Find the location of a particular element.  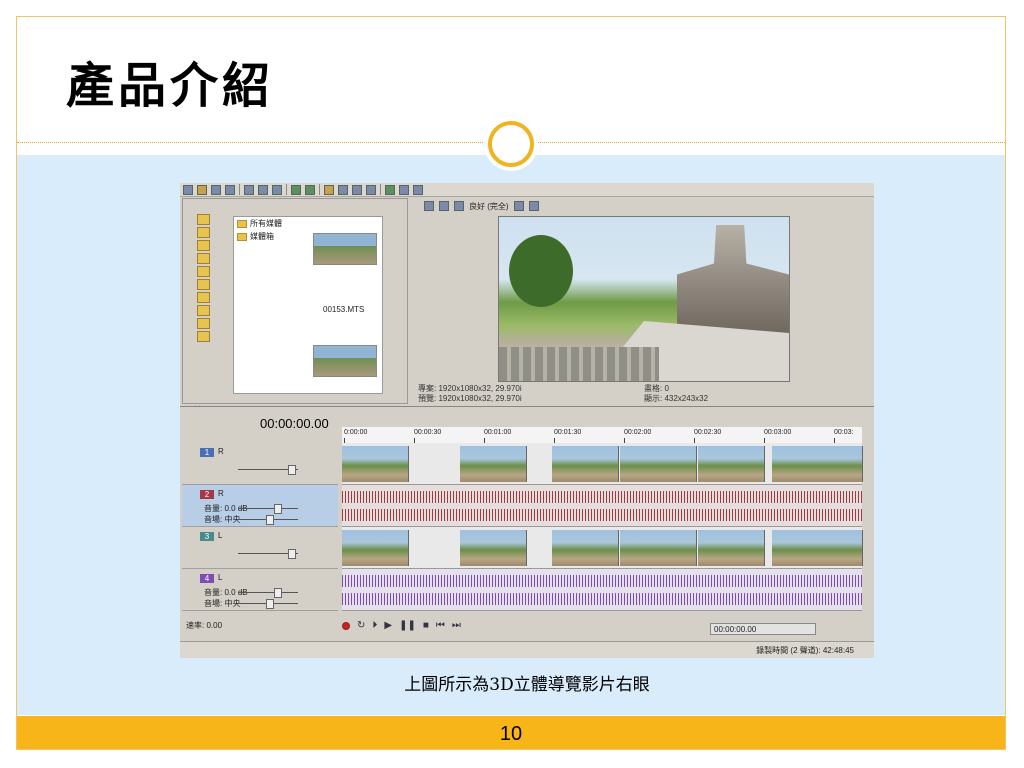

envelope-icon is located at coordinates (404, 189).